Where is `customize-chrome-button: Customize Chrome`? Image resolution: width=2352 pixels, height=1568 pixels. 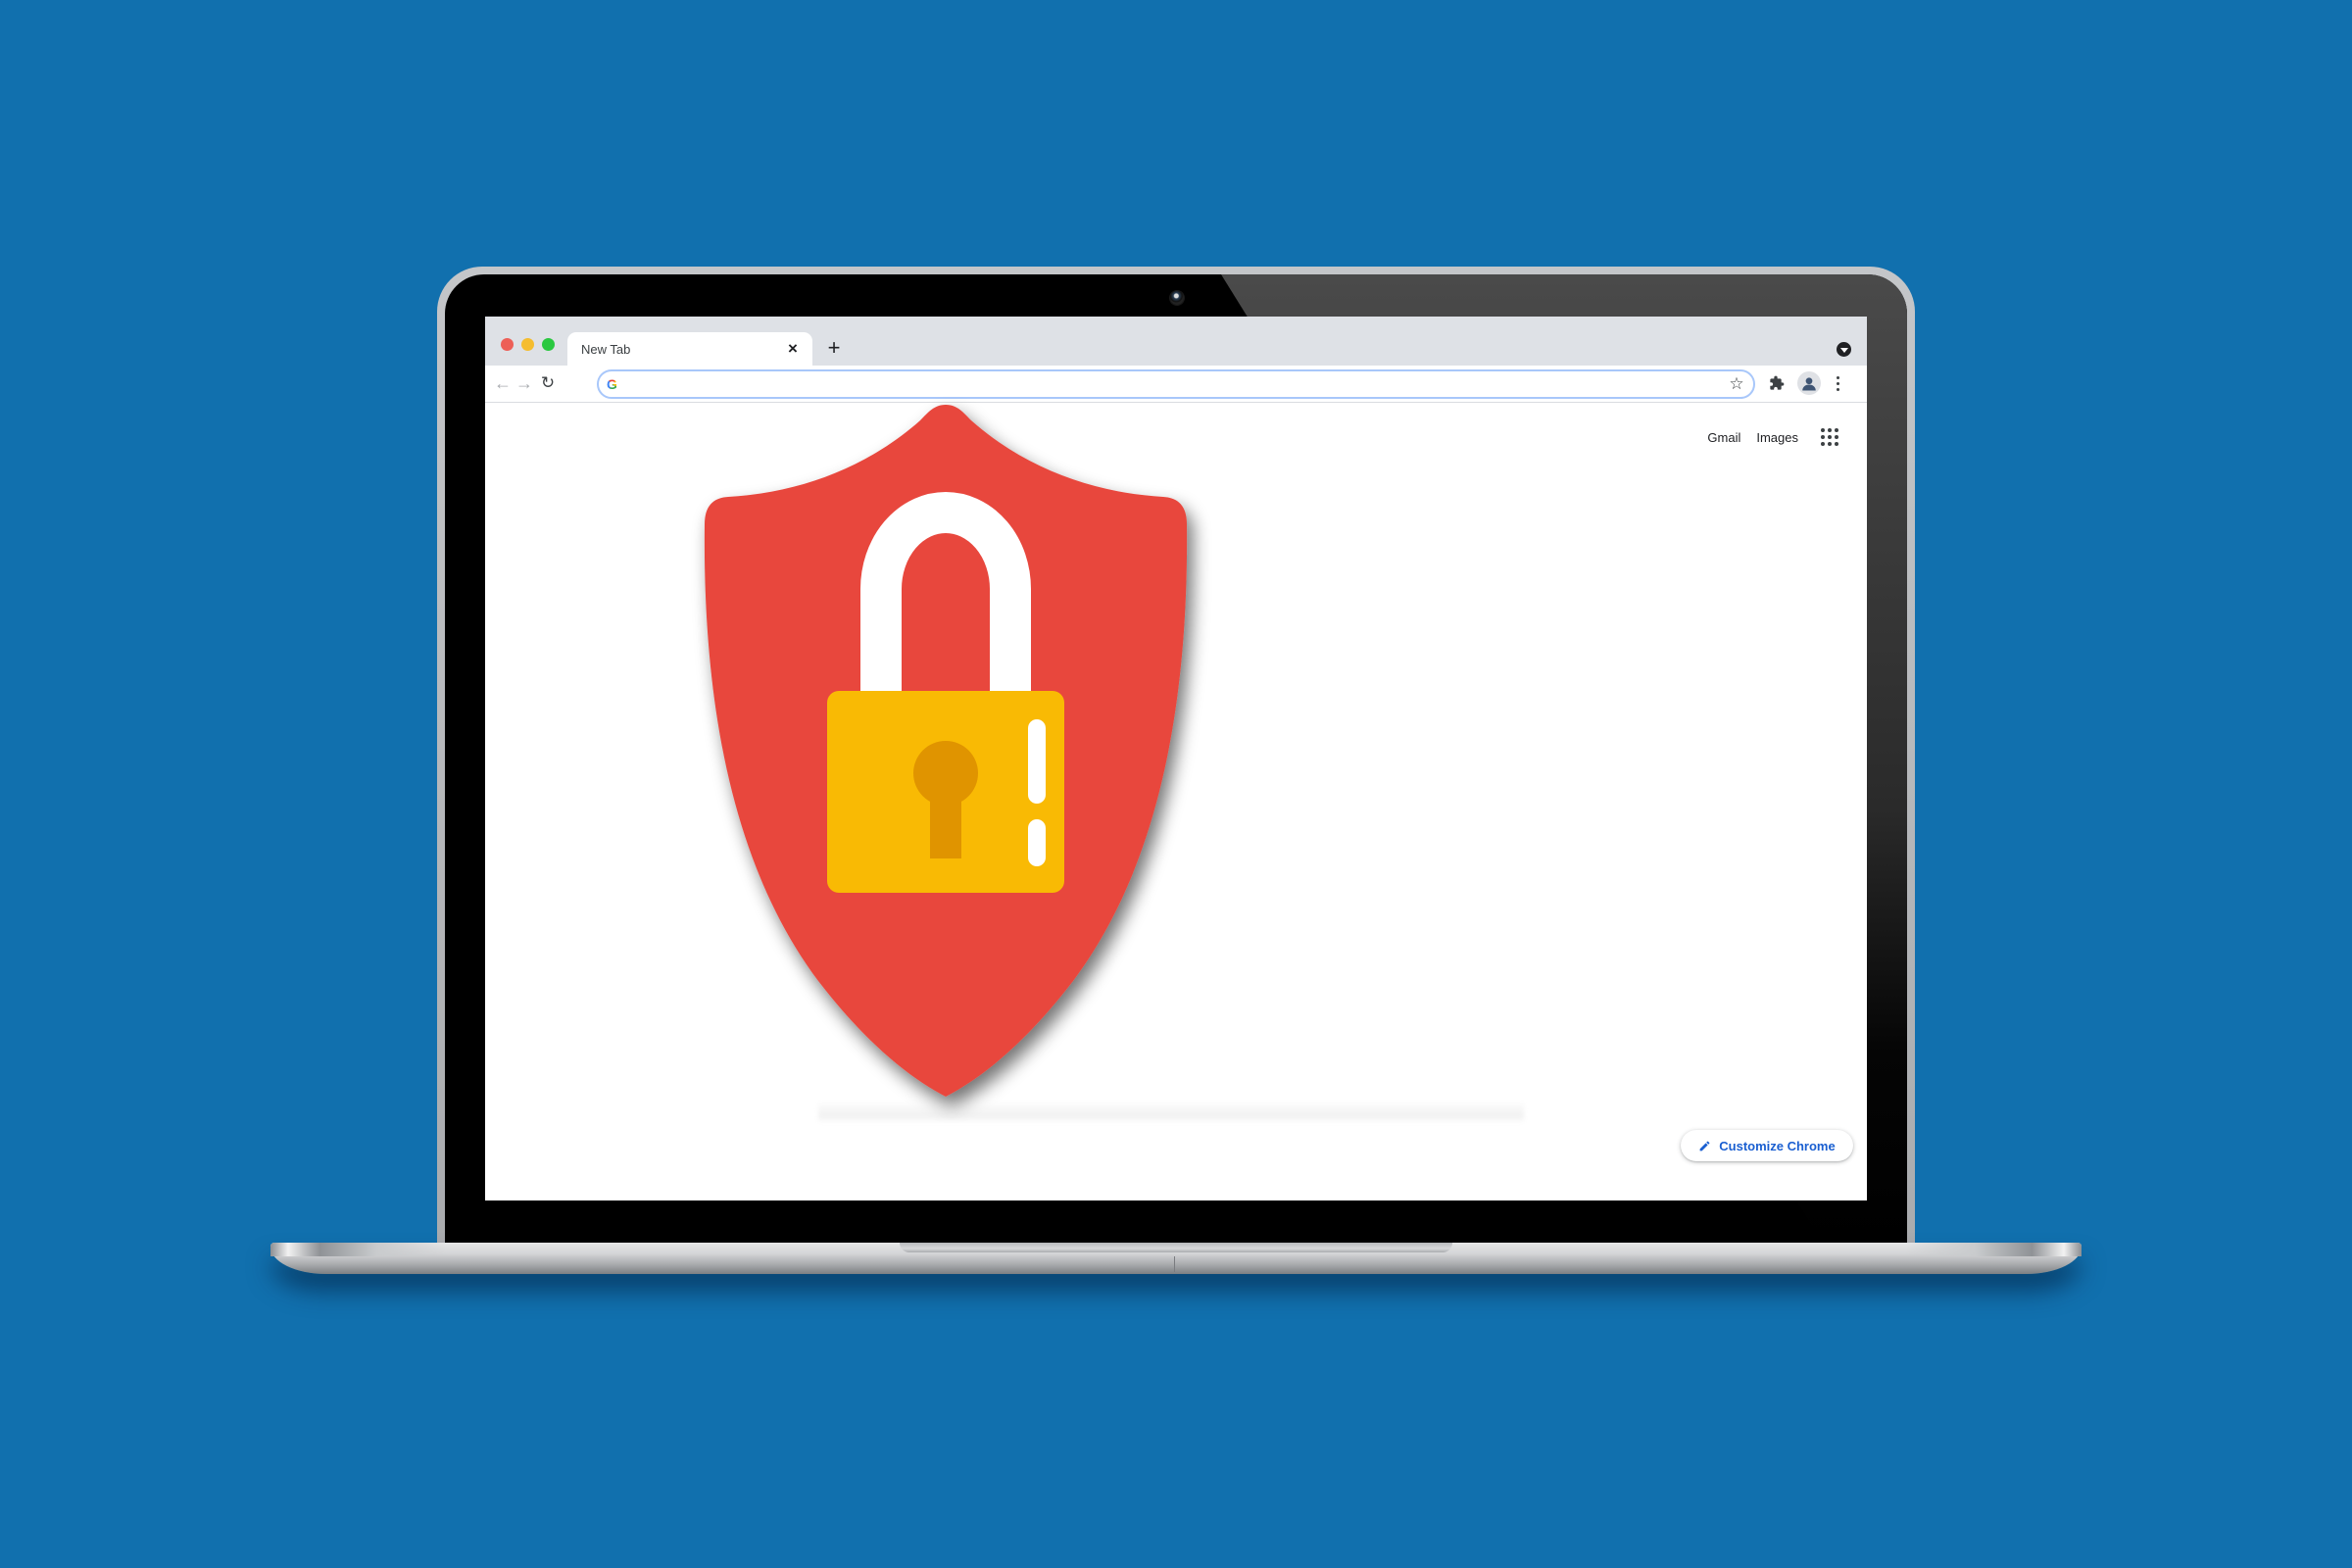 customize-chrome-button: Customize Chrome is located at coordinates (1767, 1145).